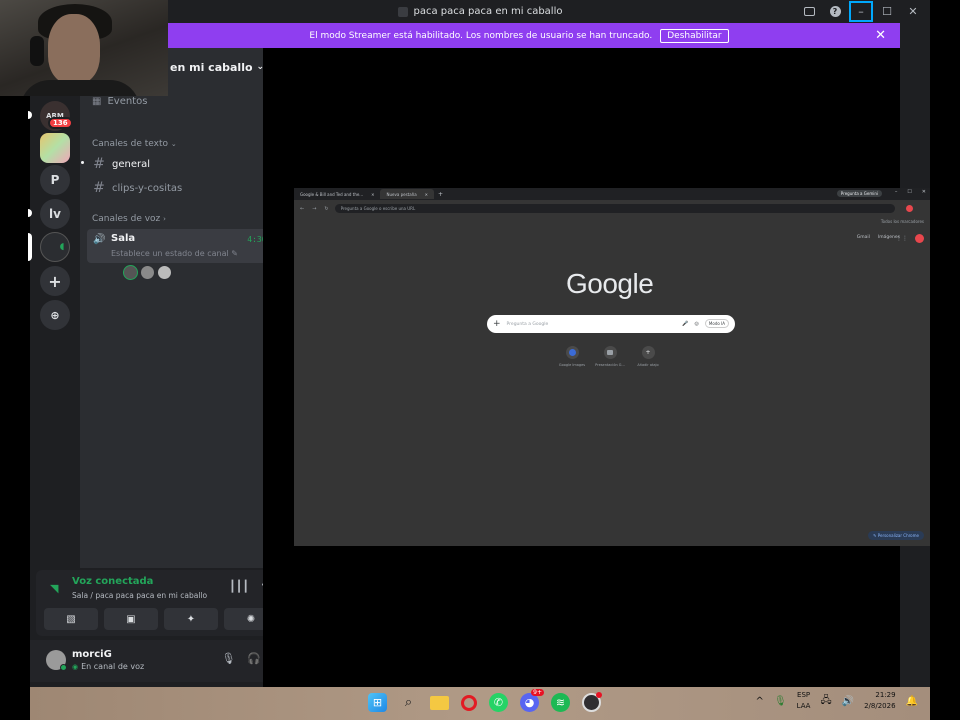 The image size is (960, 720). What do you see at coordinates (439, 702) in the screenshot?
I see `file-explorer-icon` at bounding box center [439, 702].